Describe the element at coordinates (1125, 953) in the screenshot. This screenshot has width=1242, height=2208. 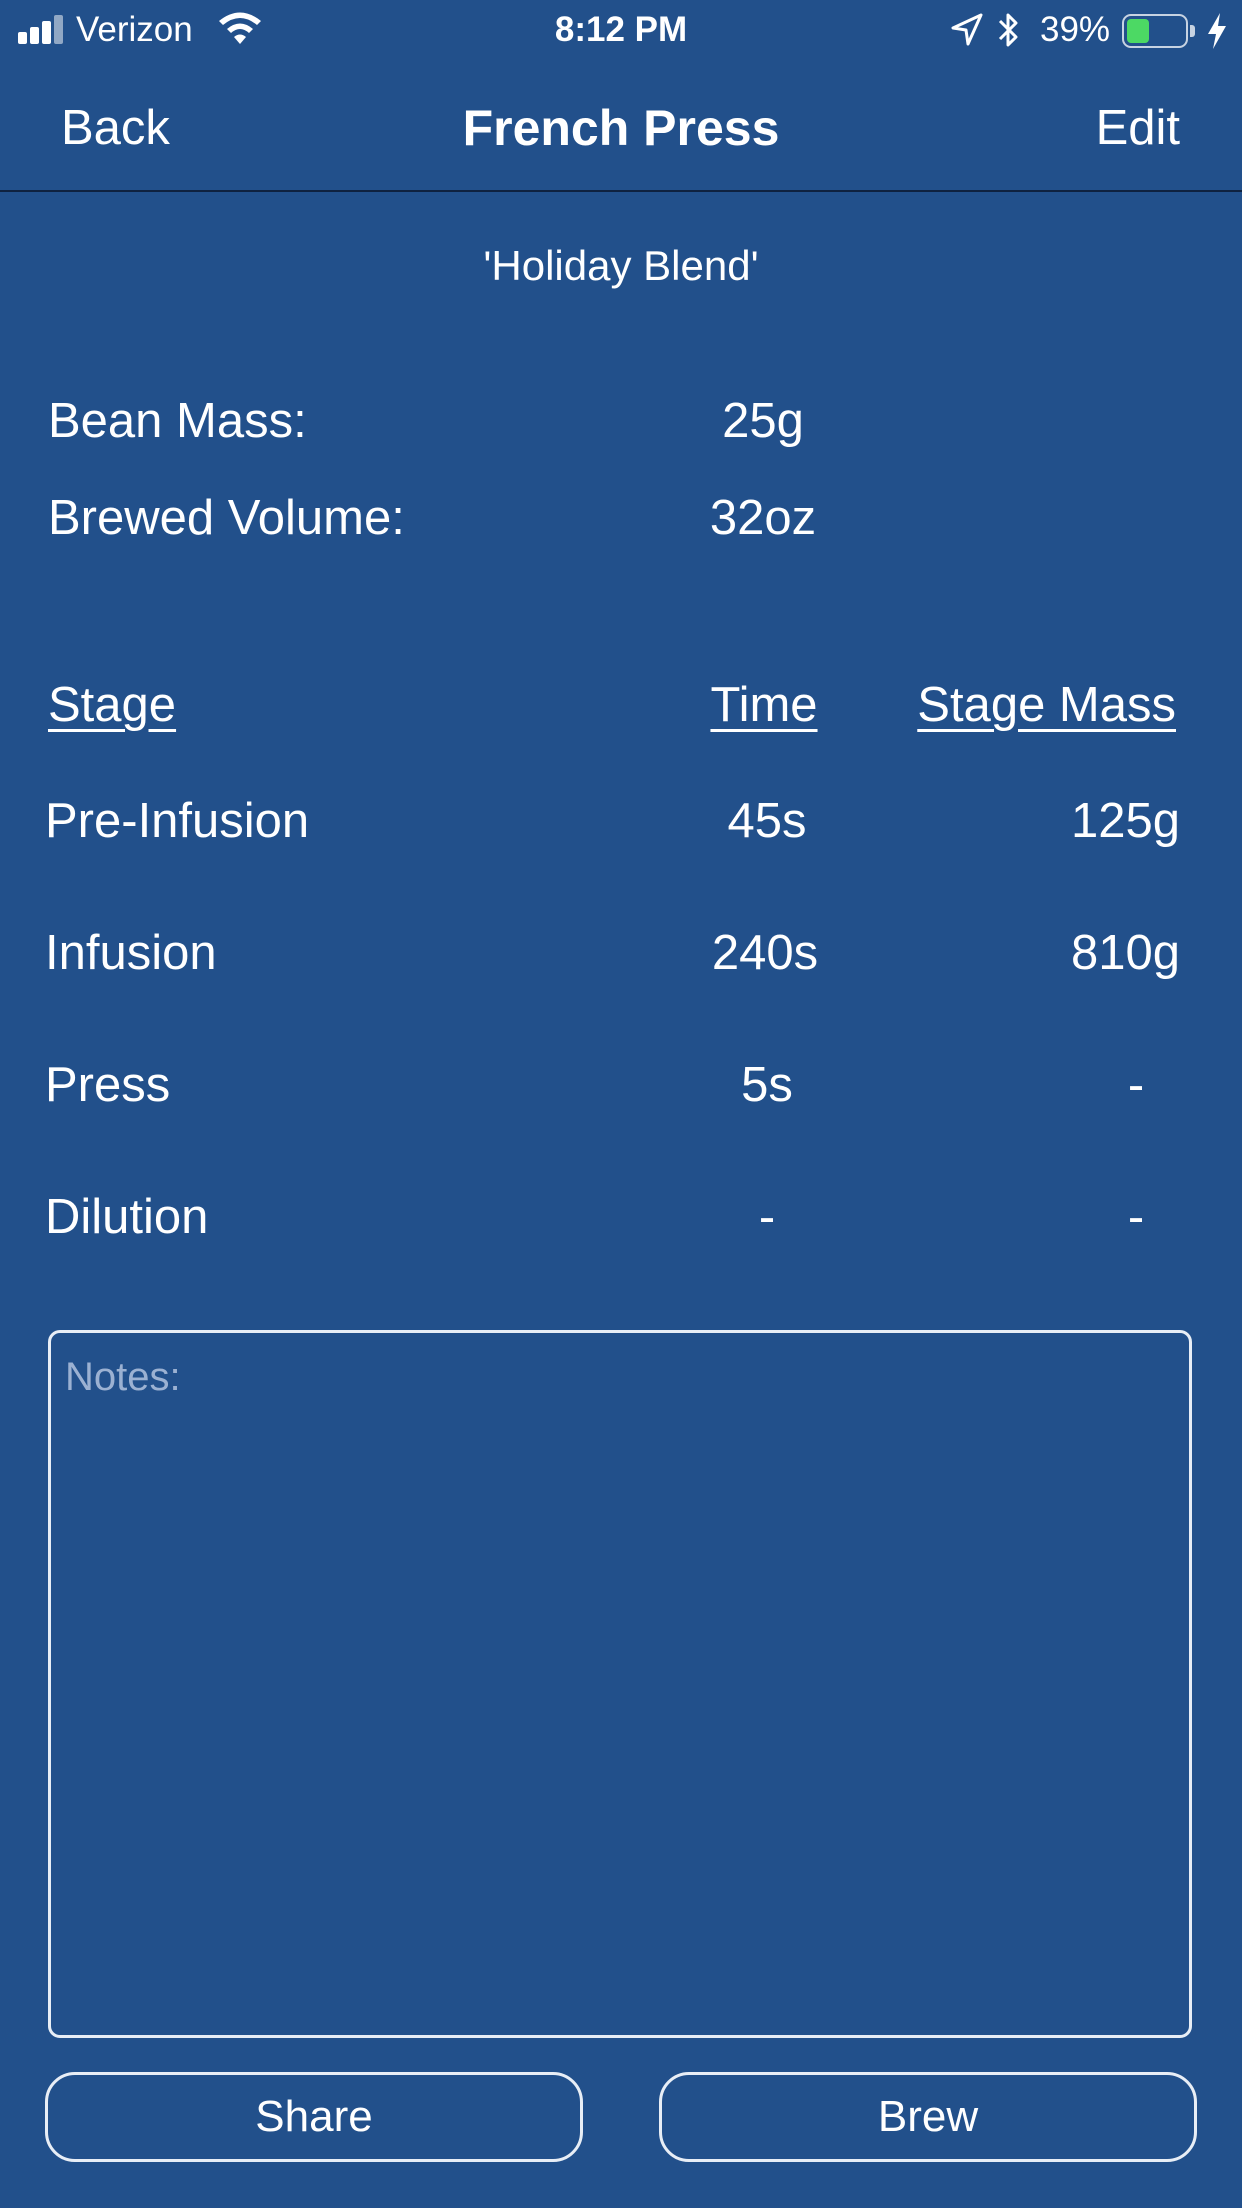
I see `stage-mass: 810g` at that location.